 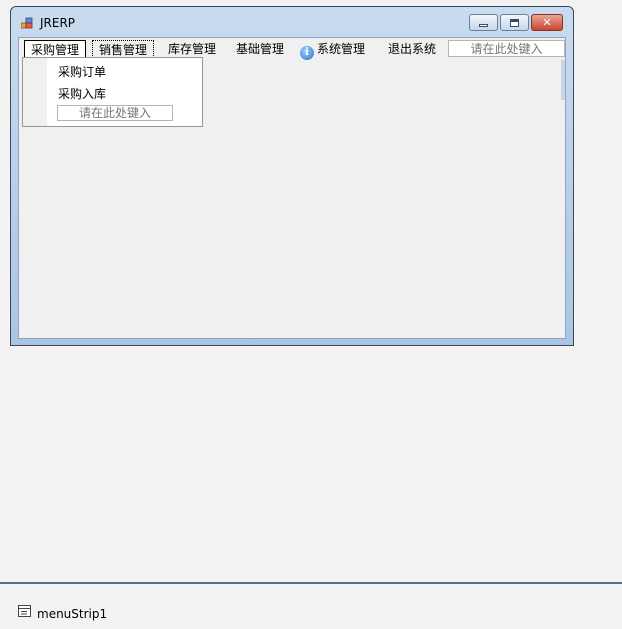 I want to click on menu-item-basic: 基础管理, so click(x=260, y=49).